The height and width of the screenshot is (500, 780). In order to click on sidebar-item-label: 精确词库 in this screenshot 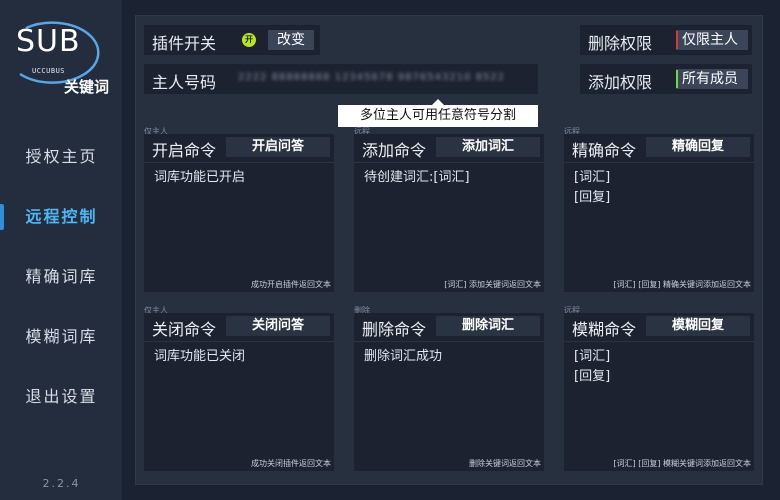, I will do `click(61, 276)`.